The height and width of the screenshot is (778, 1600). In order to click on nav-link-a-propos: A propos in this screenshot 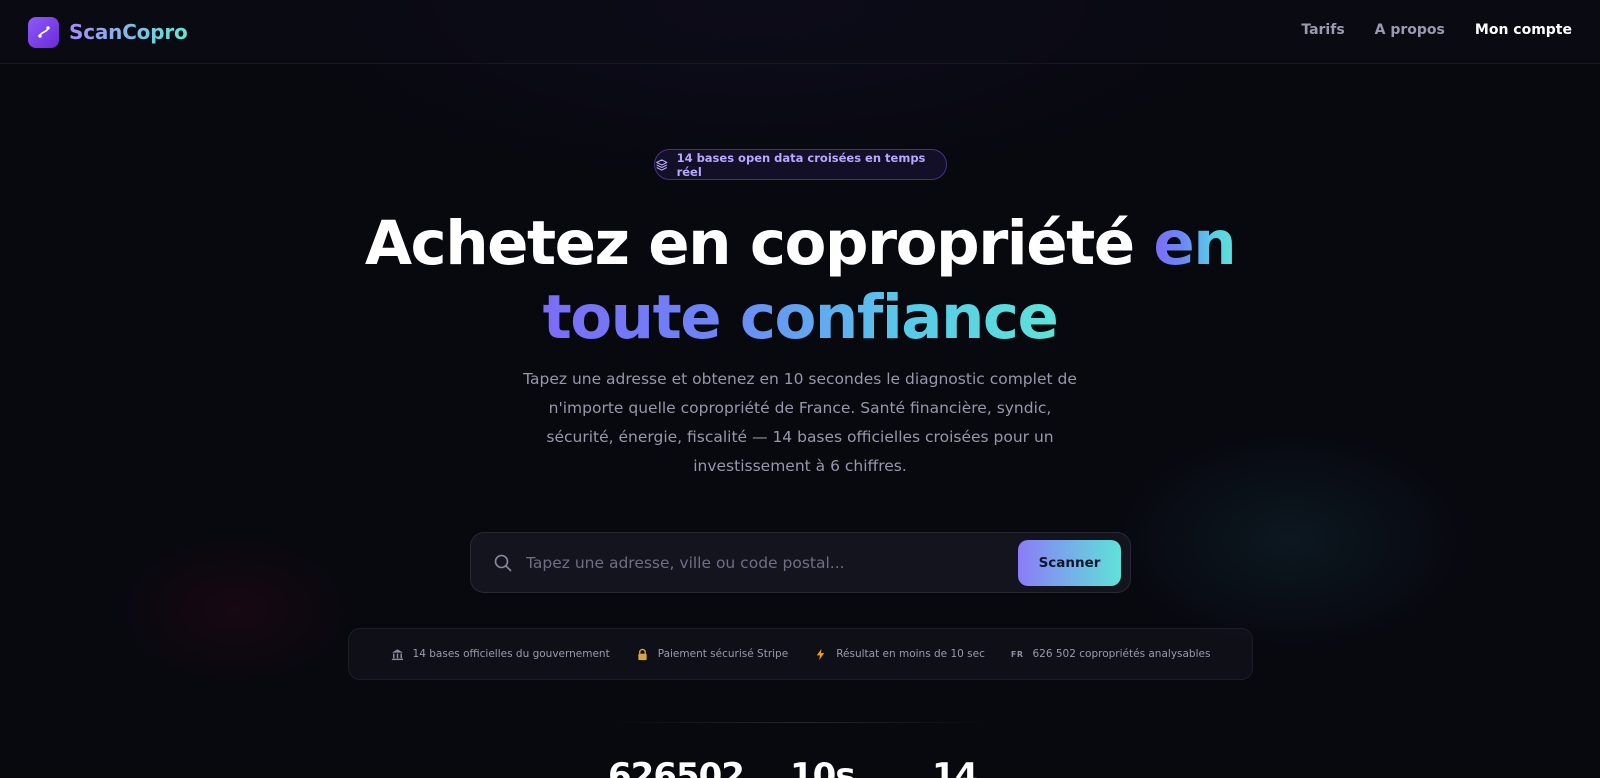, I will do `click(1410, 30)`.